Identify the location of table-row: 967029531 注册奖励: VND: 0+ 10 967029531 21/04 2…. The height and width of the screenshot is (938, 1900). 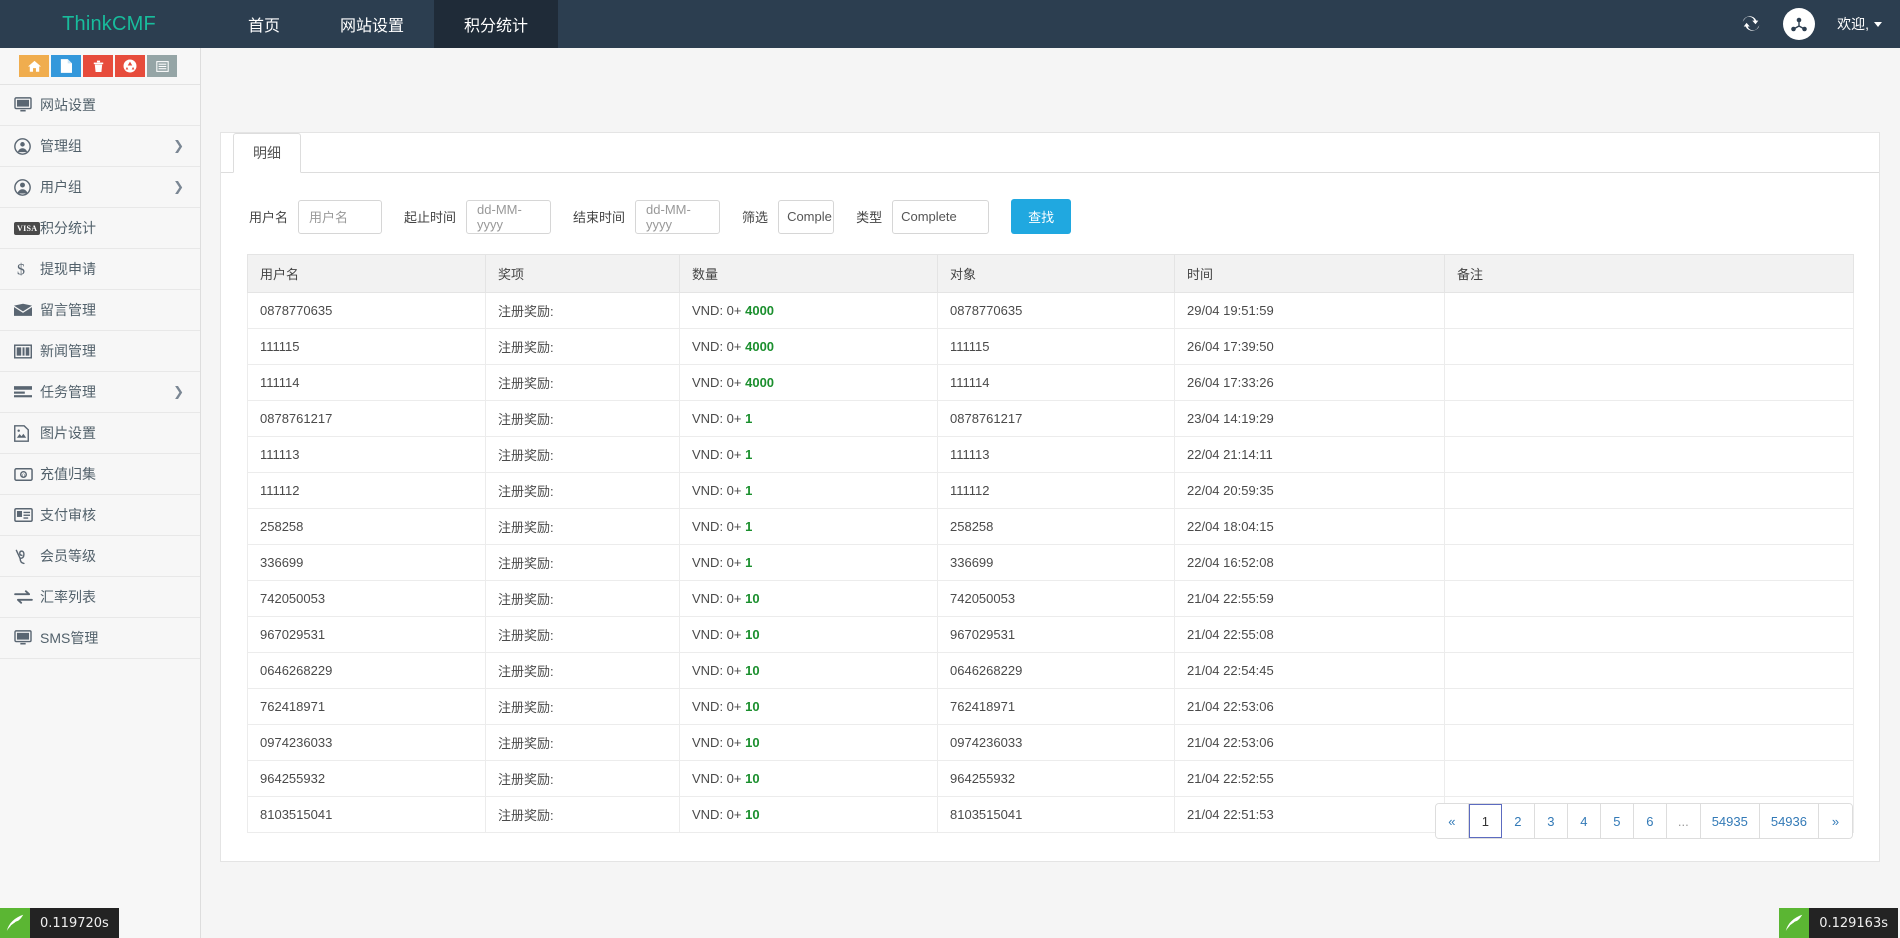
(1050, 634).